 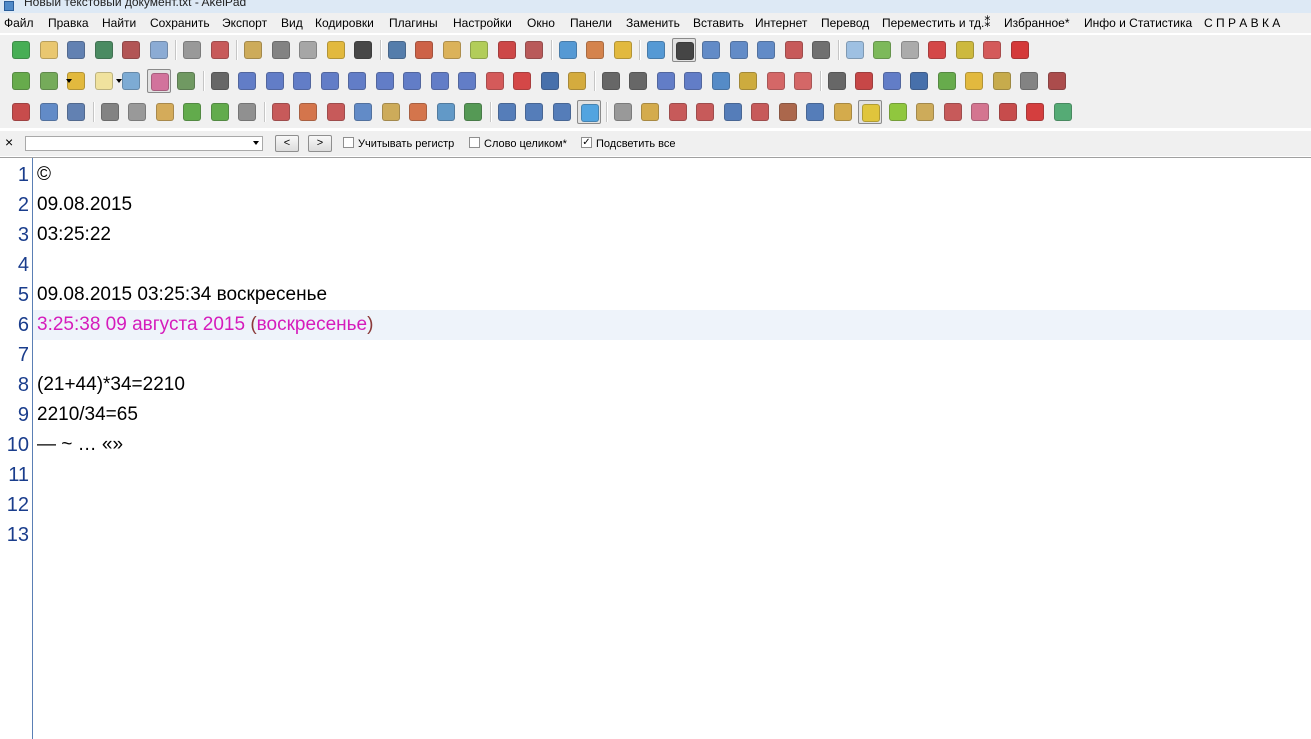 I want to click on underline-button, so click(x=892, y=81).